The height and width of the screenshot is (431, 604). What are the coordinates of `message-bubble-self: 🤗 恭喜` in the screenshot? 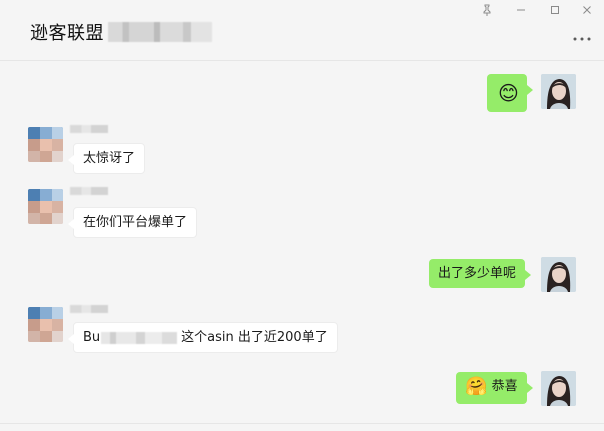 It's located at (494, 388).